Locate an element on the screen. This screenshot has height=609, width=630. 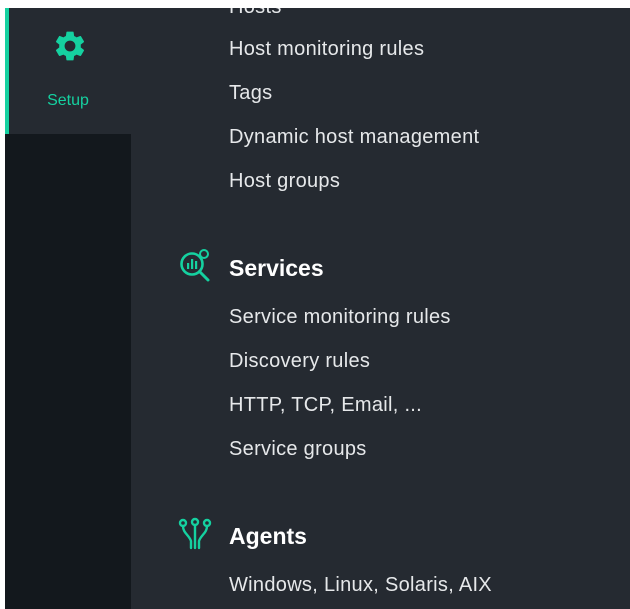
menu-item-host-monitoring-rules: Host monitoring rules is located at coordinates (326, 49).